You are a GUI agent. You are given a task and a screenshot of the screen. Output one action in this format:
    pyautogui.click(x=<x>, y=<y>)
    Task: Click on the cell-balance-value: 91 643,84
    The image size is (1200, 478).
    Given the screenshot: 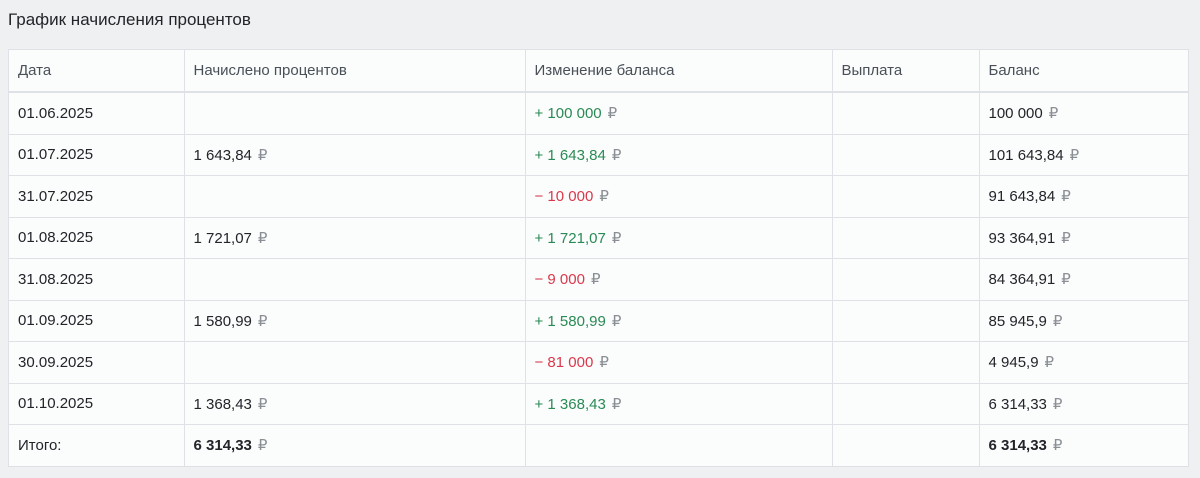 What is the action you would take?
    pyautogui.click(x=1022, y=197)
    